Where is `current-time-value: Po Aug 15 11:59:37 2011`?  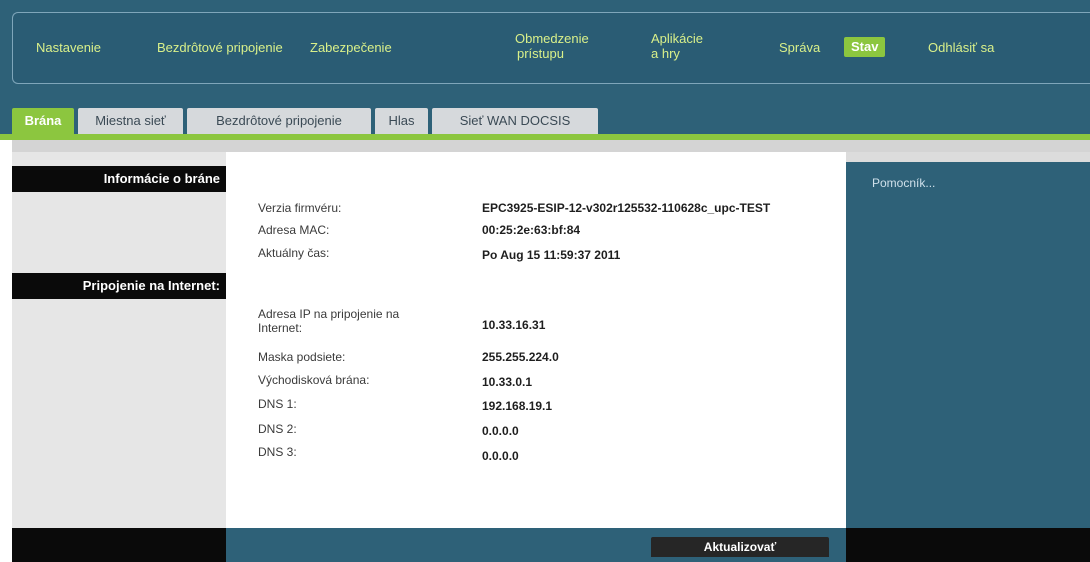 current-time-value: Po Aug 15 11:59:37 2011 is located at coordinates (551, 255).